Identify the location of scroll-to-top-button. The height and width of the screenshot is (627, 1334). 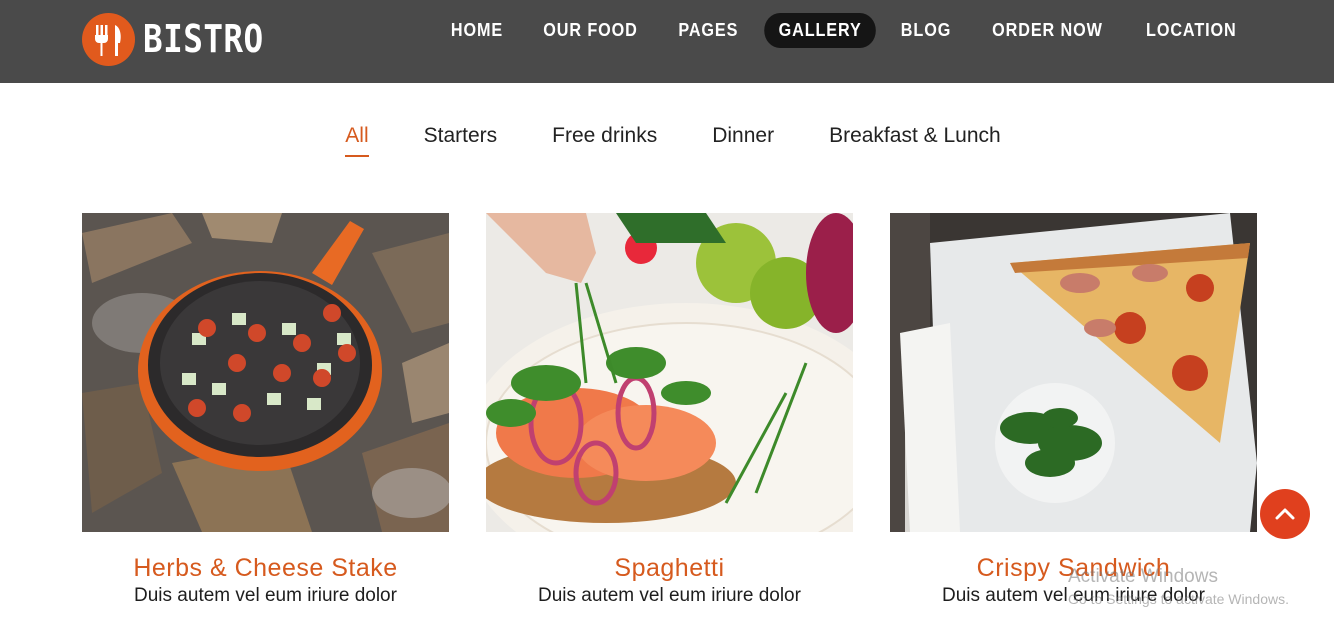
(1285, 514).